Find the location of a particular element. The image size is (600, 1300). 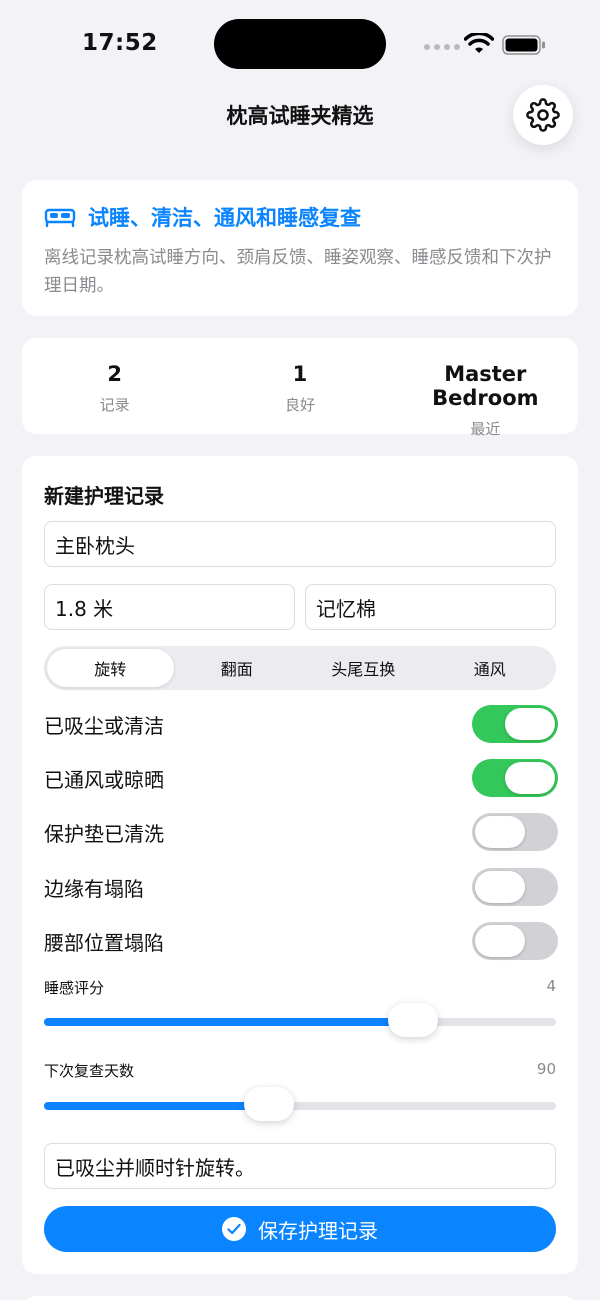

size-field: 1.8 米 is located at coordinates (169, 607).